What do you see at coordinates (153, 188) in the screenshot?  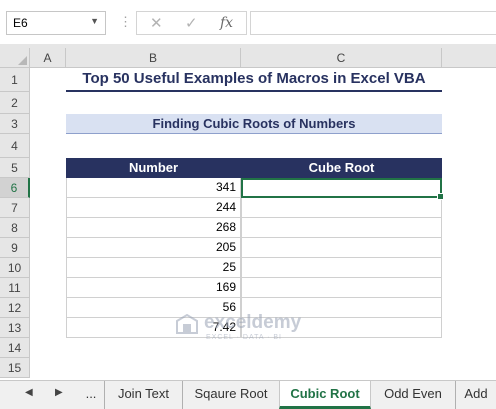 I see `number-cell: 341` at bounding box center [153, 188].